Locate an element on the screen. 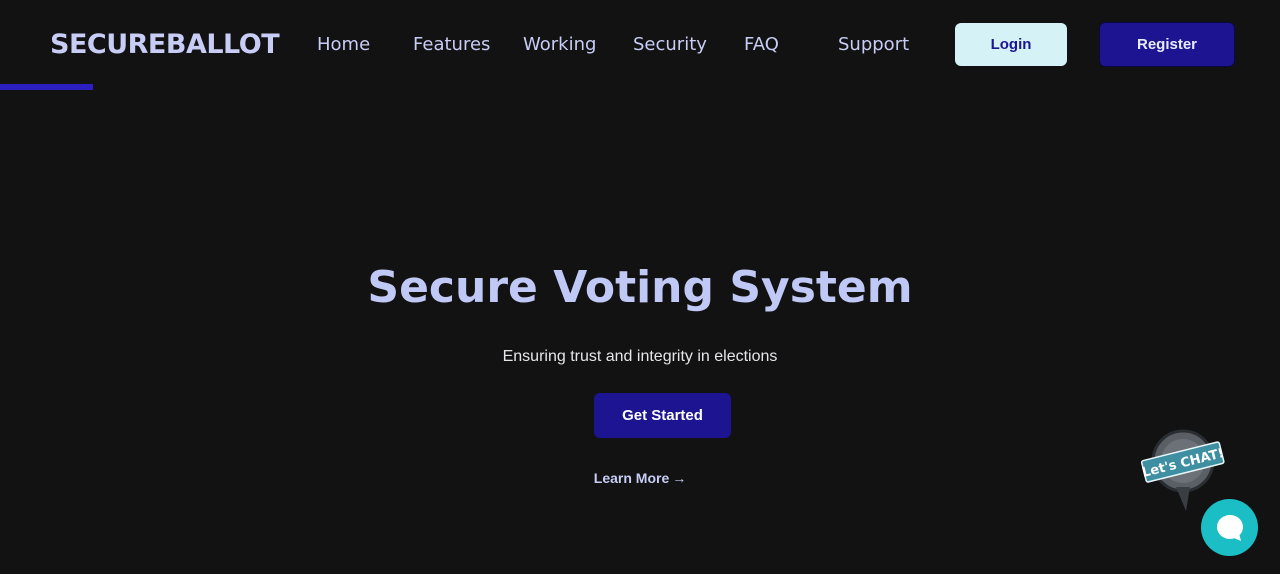  get-started-button: Get Started is located at coordinates (662, 415).